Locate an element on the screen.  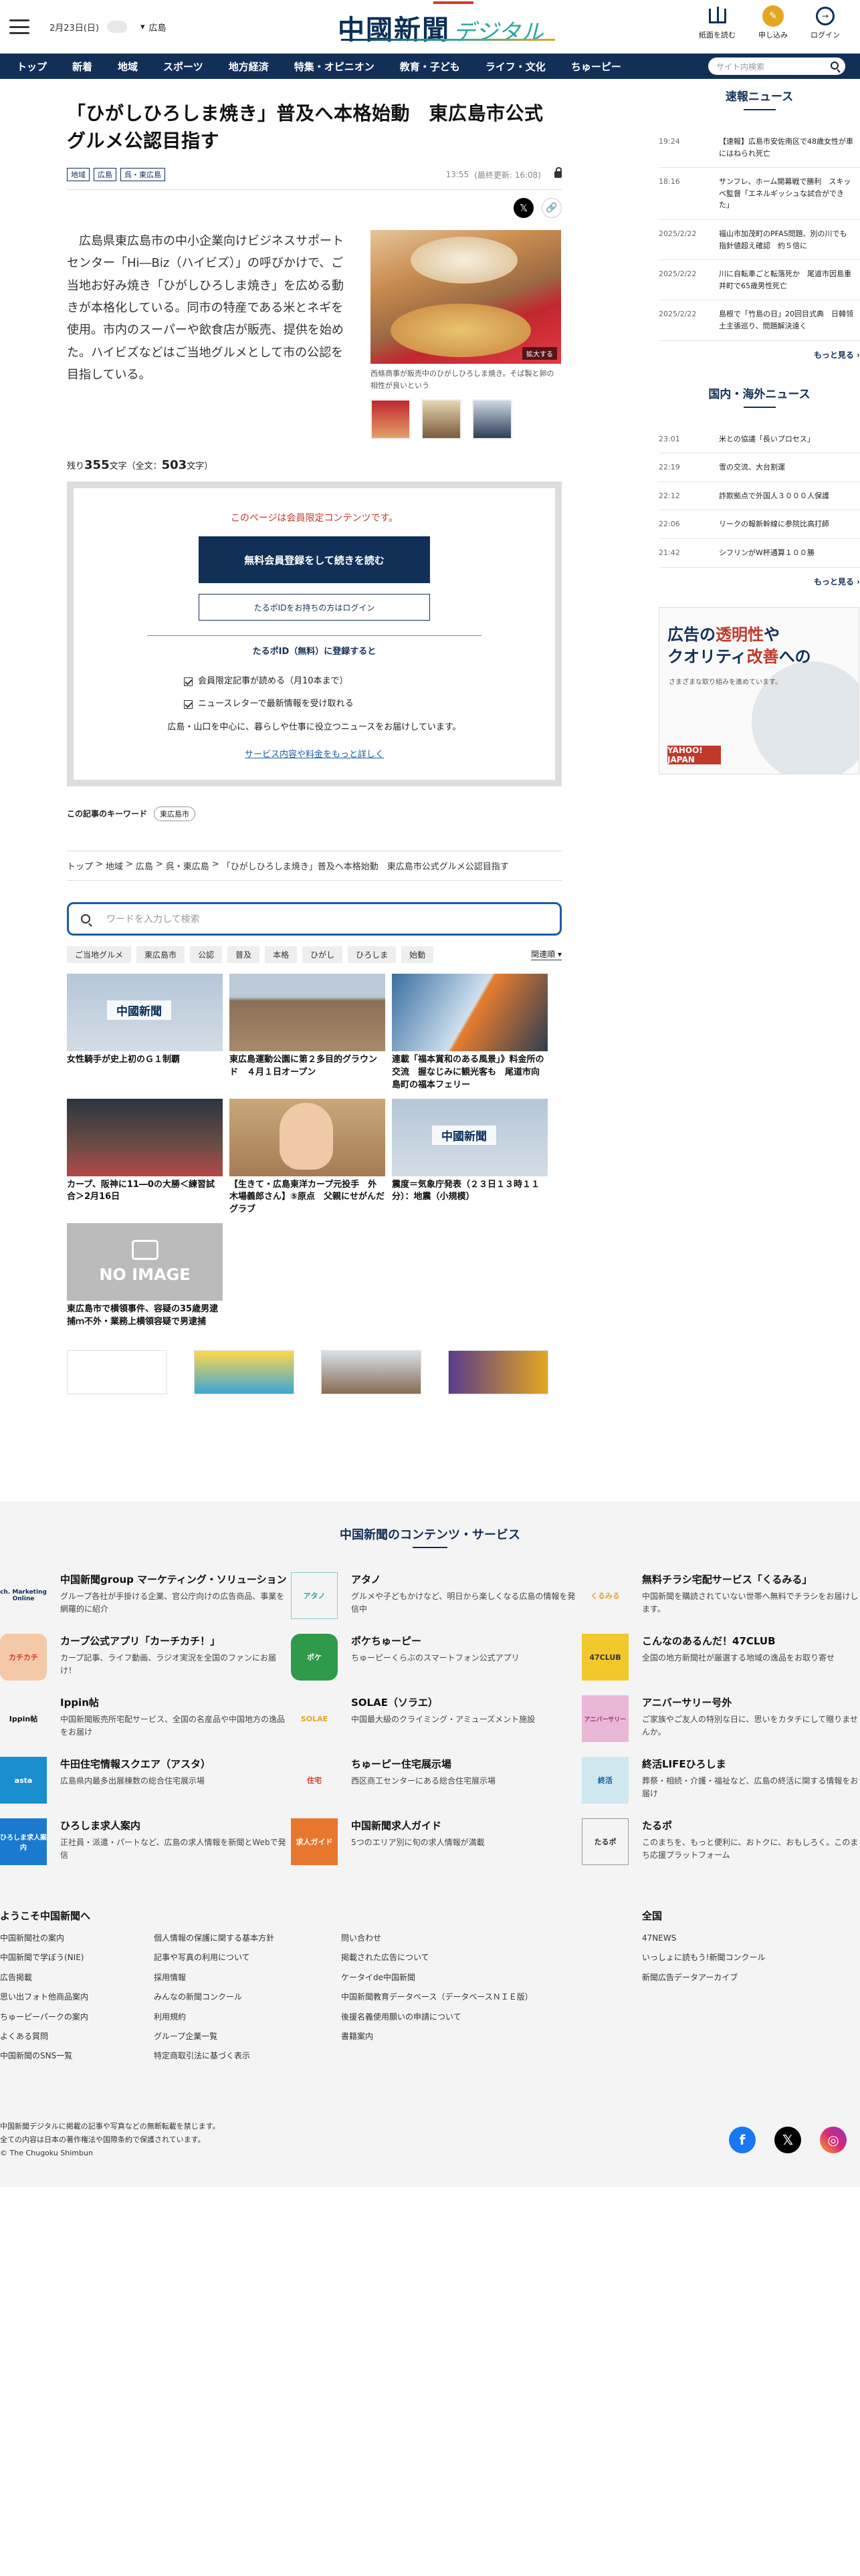
nav-education: 教育・子ども is located at coordinates (430, 66).